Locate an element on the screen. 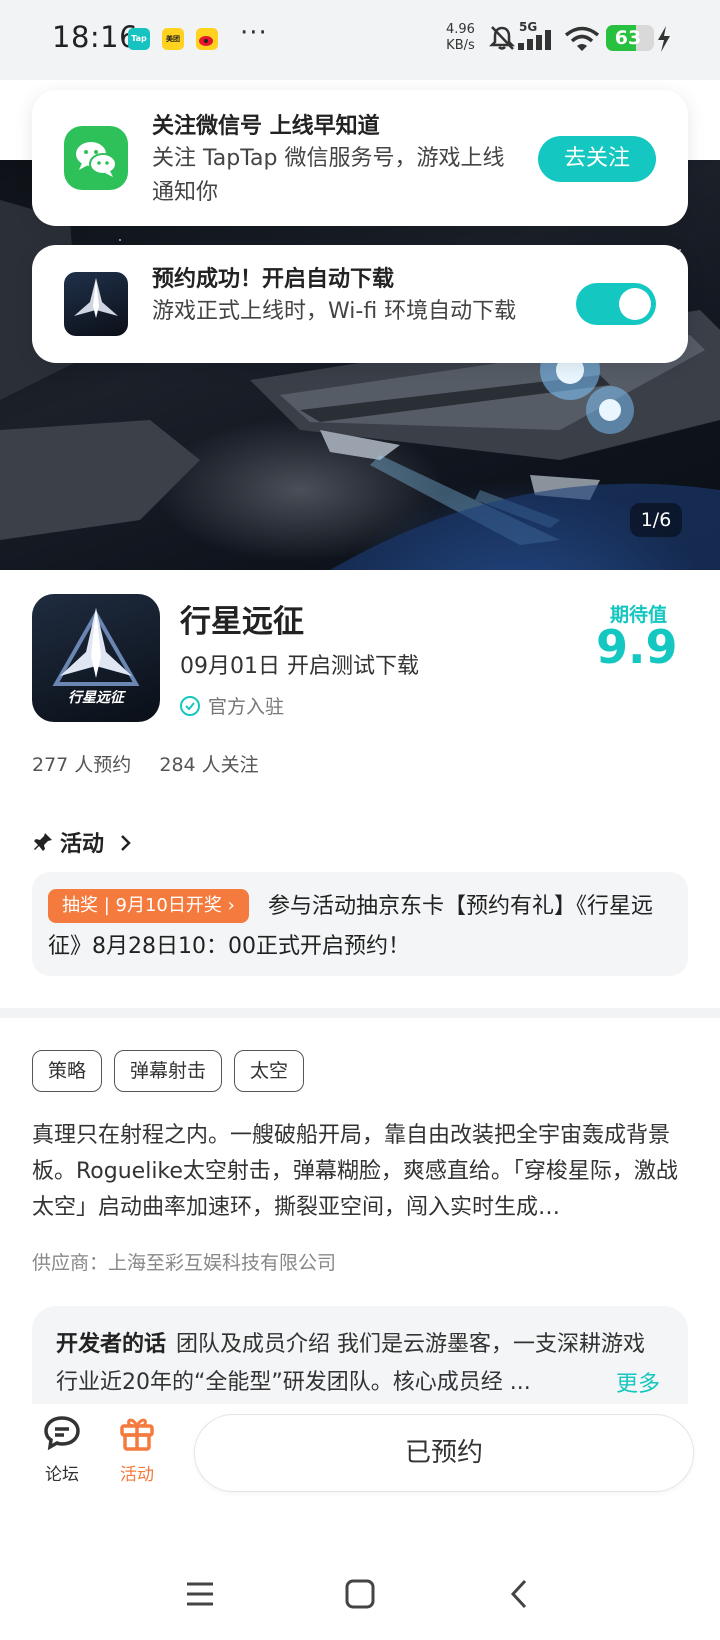  back-icon is located at coordinates (520, 1594).